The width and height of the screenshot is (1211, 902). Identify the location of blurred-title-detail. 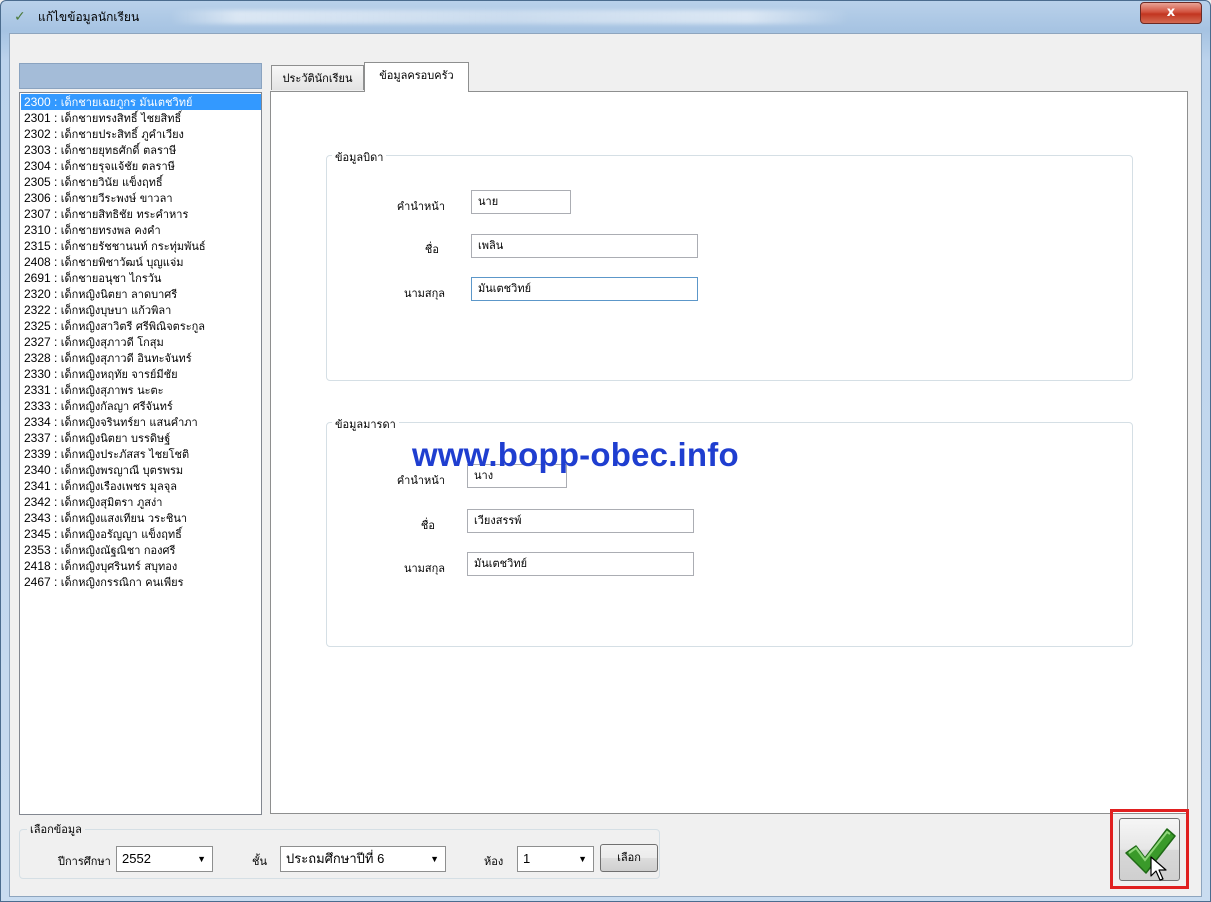
(510, 17).